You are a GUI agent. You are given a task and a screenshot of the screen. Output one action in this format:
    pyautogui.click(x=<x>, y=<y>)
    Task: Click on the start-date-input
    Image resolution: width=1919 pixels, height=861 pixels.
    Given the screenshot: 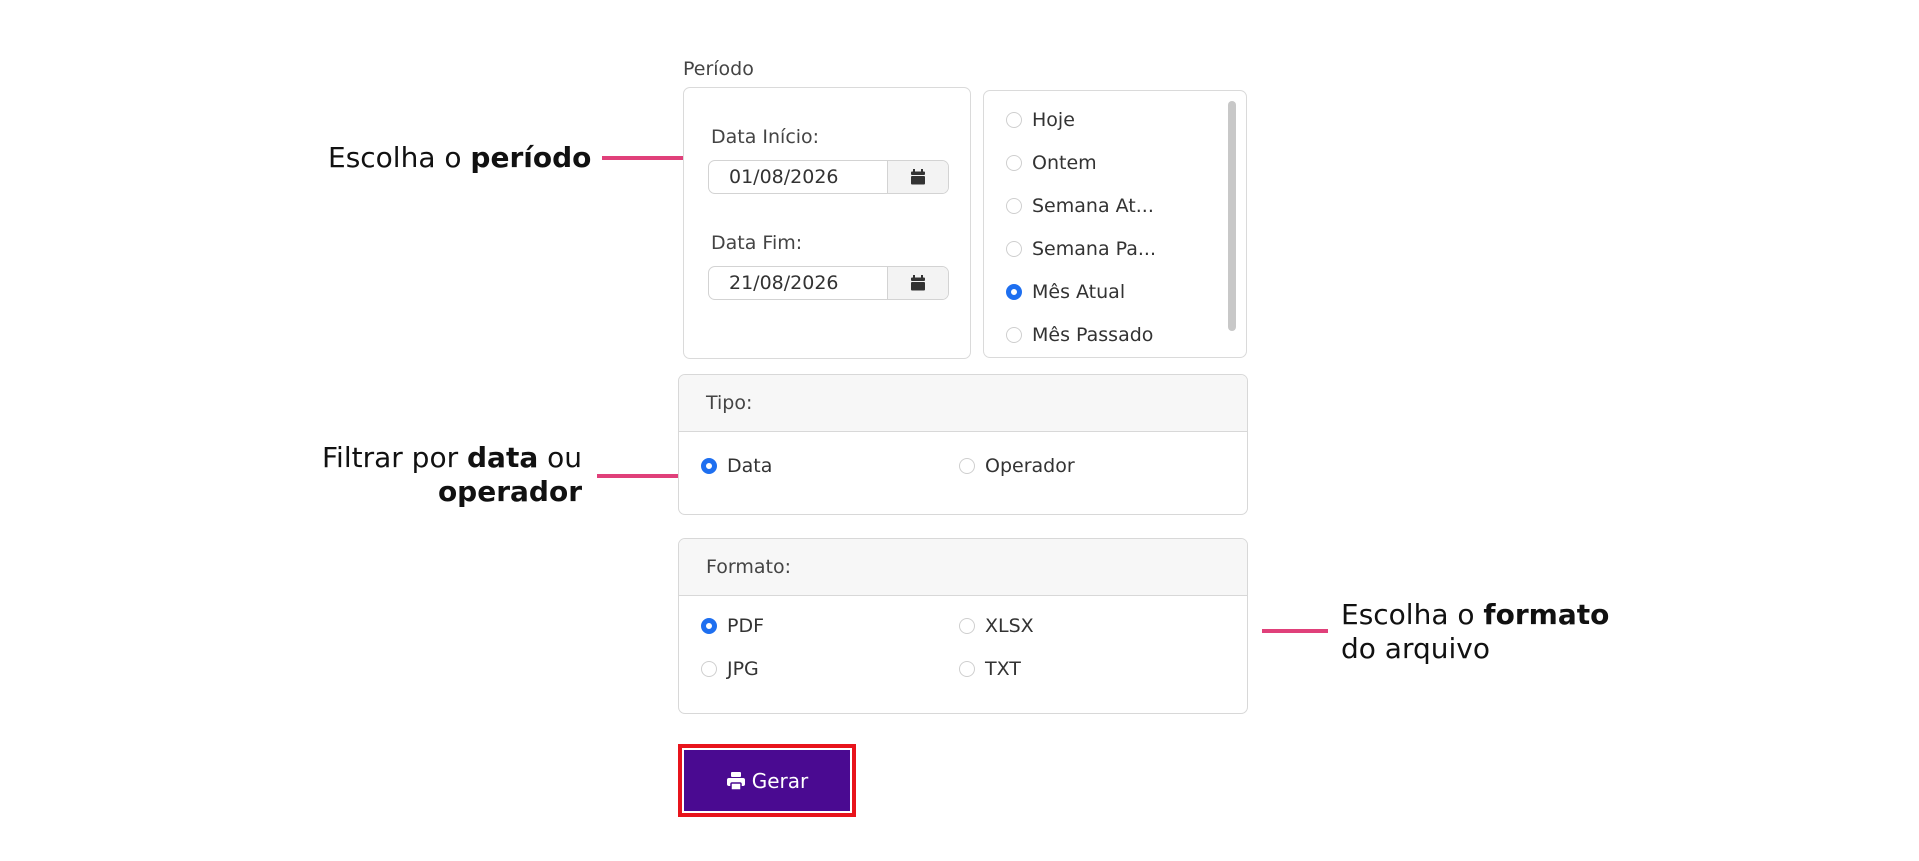 What is the action you would take?
    pyautogui.click(x=798, y=177)
    